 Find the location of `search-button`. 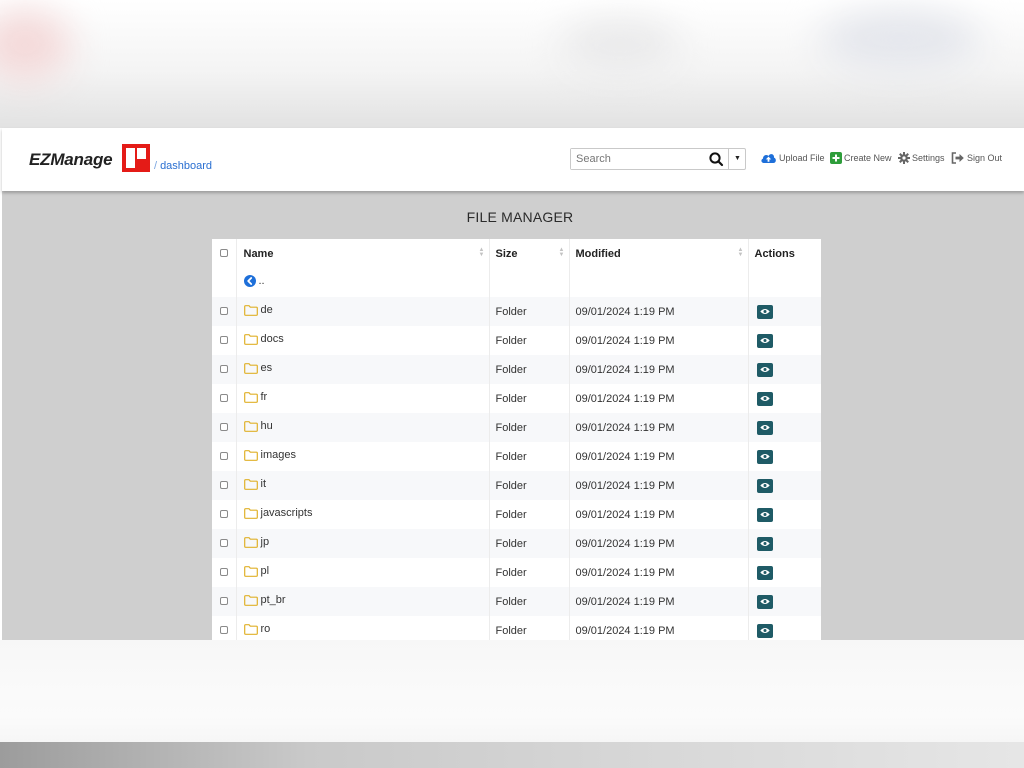

search-button is located at coordinates (716, 159).